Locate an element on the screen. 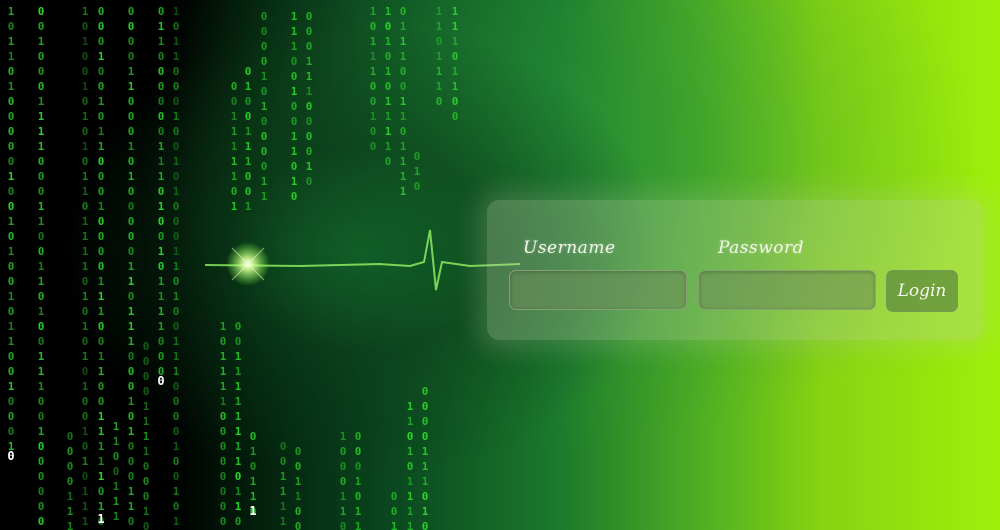 The height and width of the screenshot is (530, 1000). username-input is located at coordinates (598, 290).